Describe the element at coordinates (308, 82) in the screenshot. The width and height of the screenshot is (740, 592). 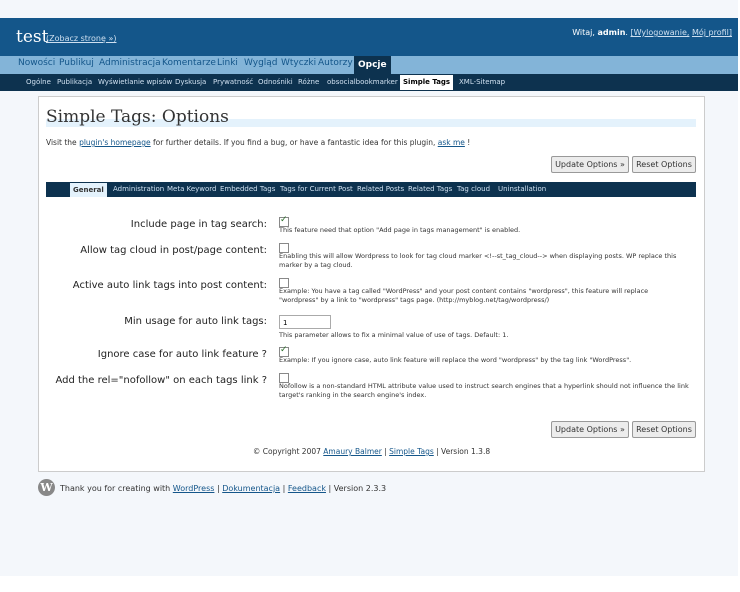
I see `submenu-rozne: Różne` at that location.